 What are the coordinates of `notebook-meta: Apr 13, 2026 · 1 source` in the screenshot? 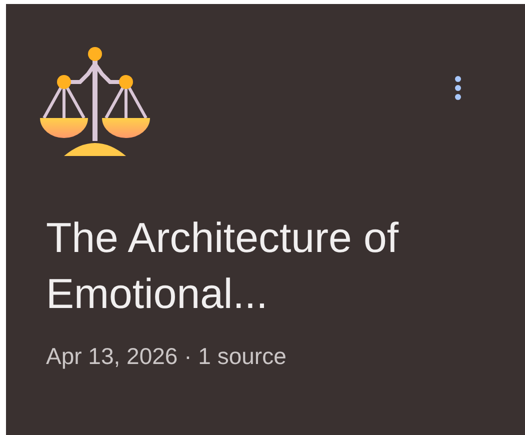 It's located at (167, 356).